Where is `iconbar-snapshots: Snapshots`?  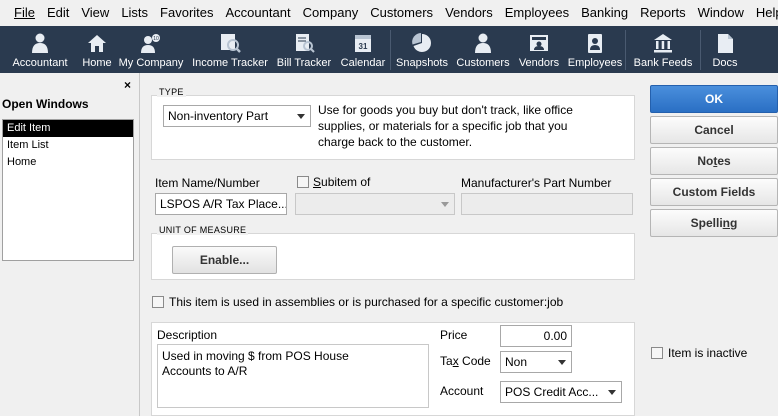
iconbar-snapshots: Snapshots is located at coordinates (422, 49).